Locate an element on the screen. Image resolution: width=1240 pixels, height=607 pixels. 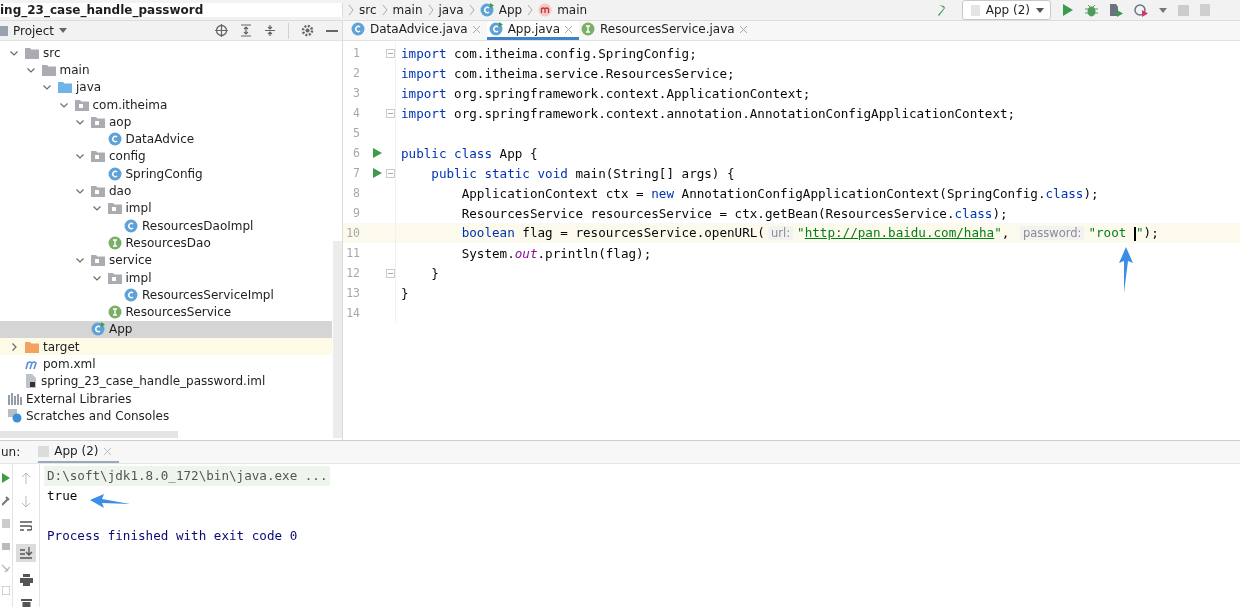
bug-icon is located at coordinates (1091, 10).